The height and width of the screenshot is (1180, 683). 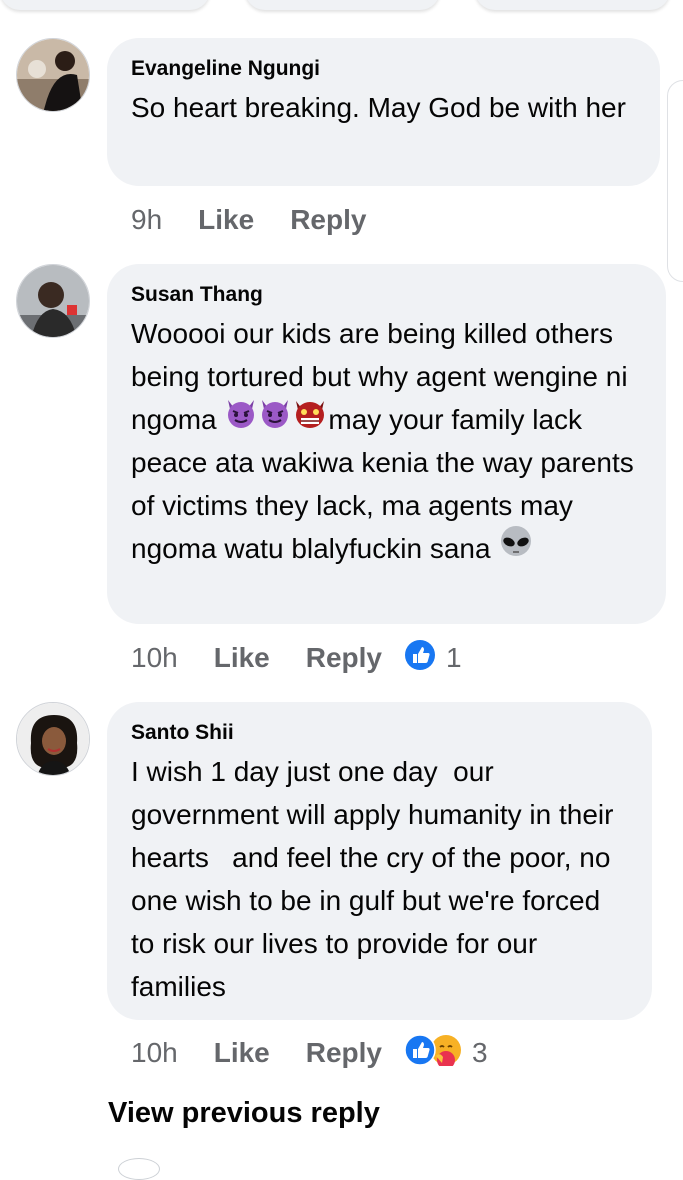 I want to click on reaction-count: 3, so click(x=480, y=1052).